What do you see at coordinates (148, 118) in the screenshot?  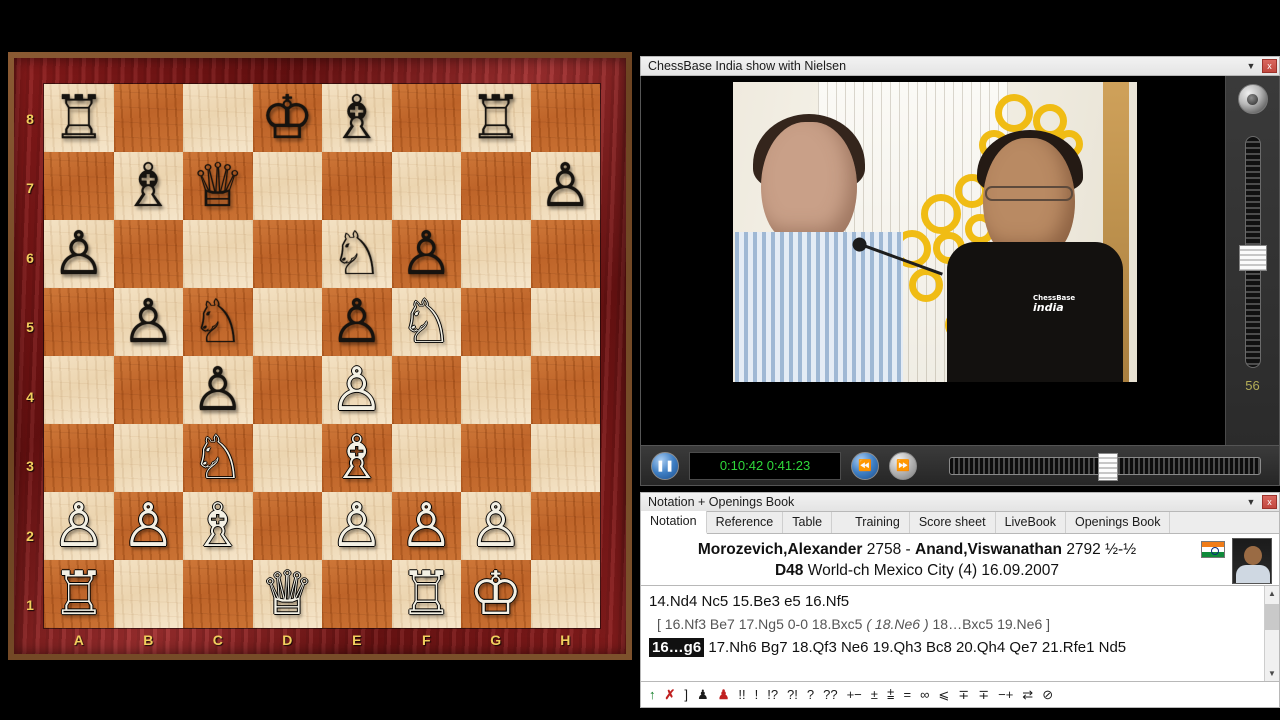 I see `board-square-b8` at bounding box center [148, 118].